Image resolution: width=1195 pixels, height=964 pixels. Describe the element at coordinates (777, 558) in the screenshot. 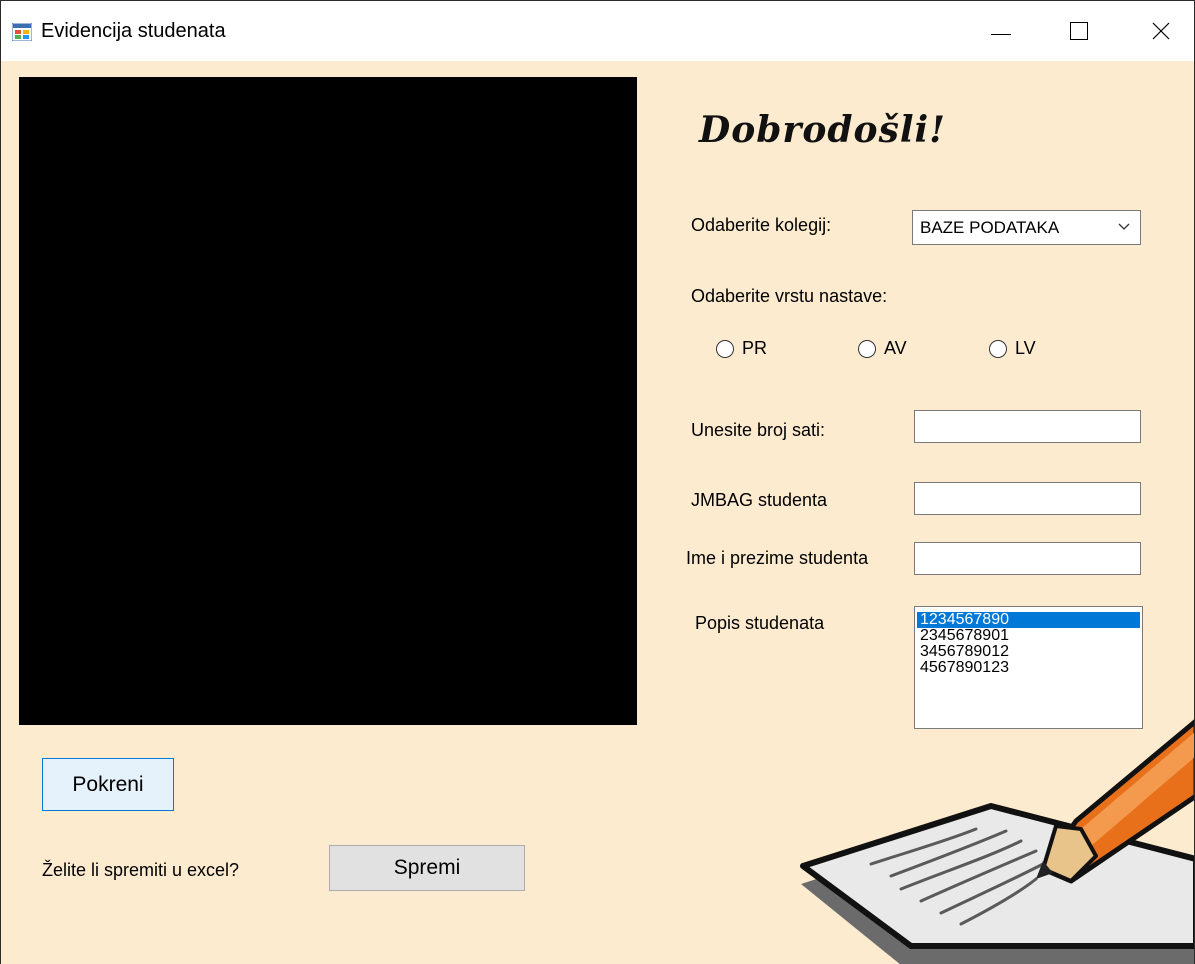

I see `student-name-label: Ime i prezime studenta` at that location.